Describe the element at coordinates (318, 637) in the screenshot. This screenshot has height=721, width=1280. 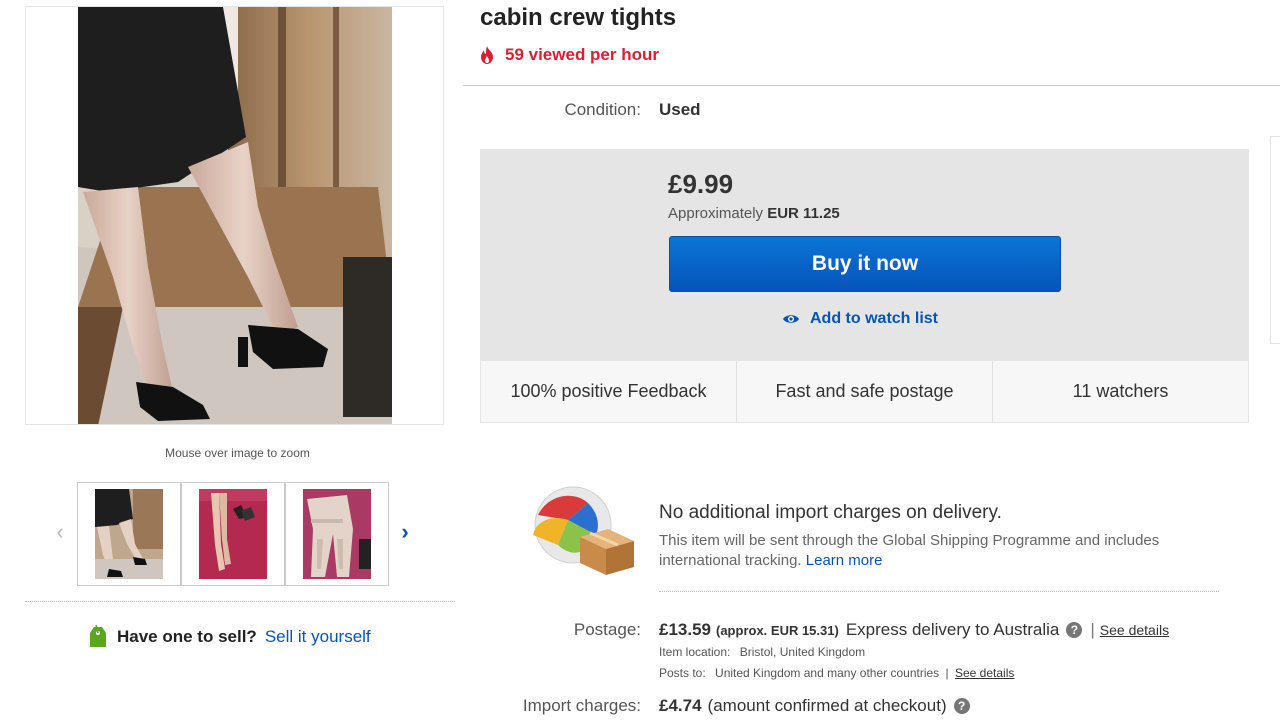
I see `sell-it-yourself-link: Sell it yourself` at that location.